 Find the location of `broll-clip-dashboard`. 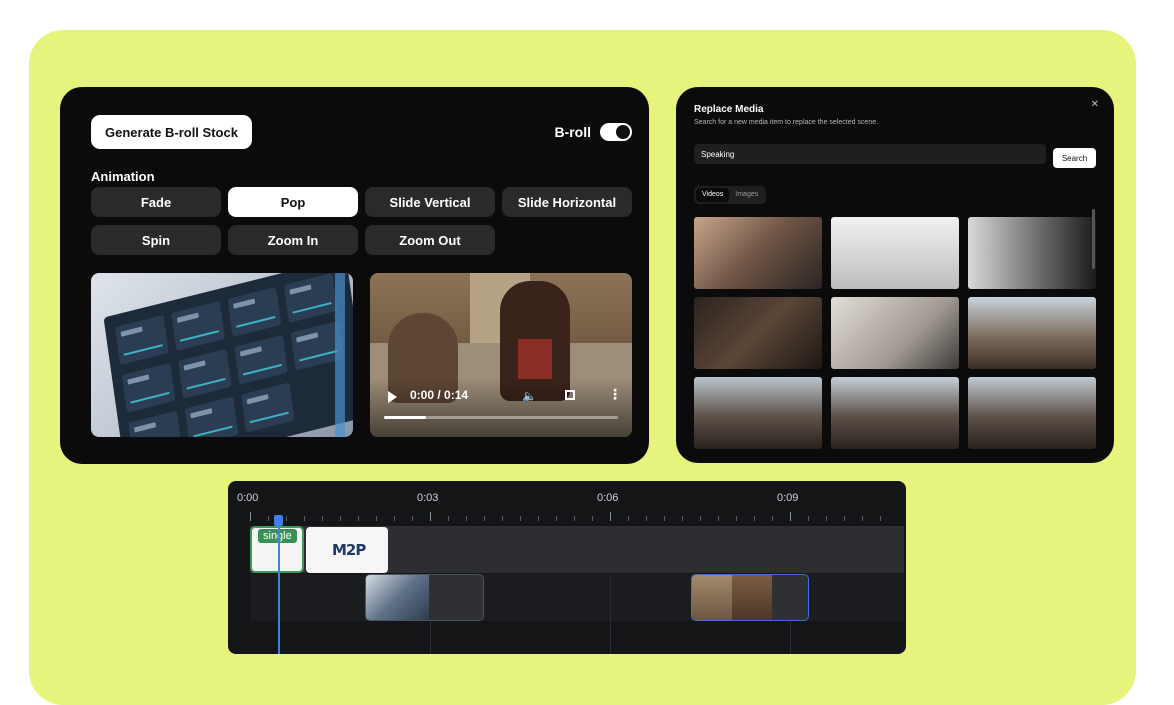

broll-clip-dashboard is located at coordinates (424, 597).